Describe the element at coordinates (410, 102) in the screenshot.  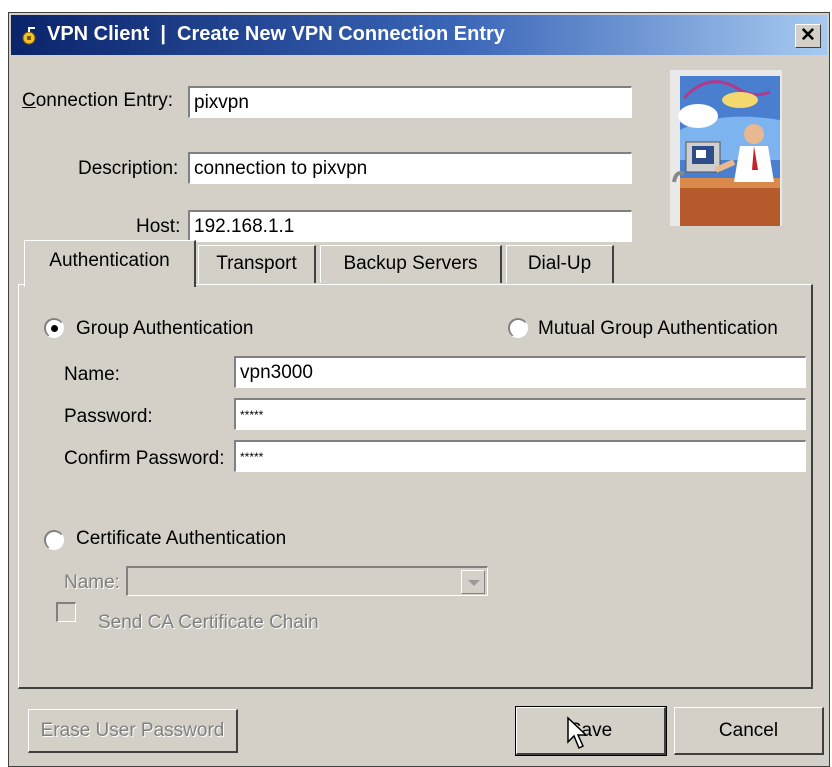
I see `connection-entry-input` at that location.